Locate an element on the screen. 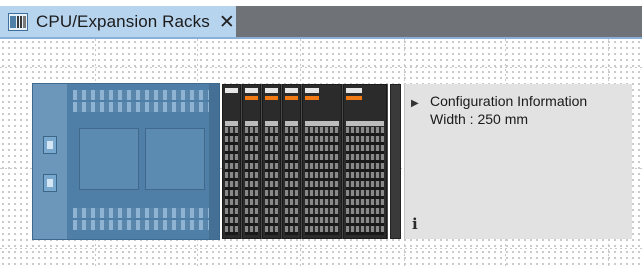 The height and width of the screenshot is (269, 642). cpu-side-panel is located at coordinates (50, 161).